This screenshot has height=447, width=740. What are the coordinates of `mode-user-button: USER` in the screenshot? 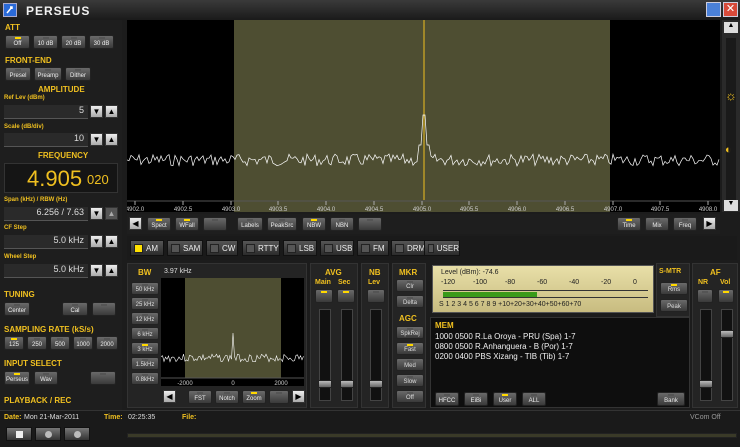 It's located at (442, 248).